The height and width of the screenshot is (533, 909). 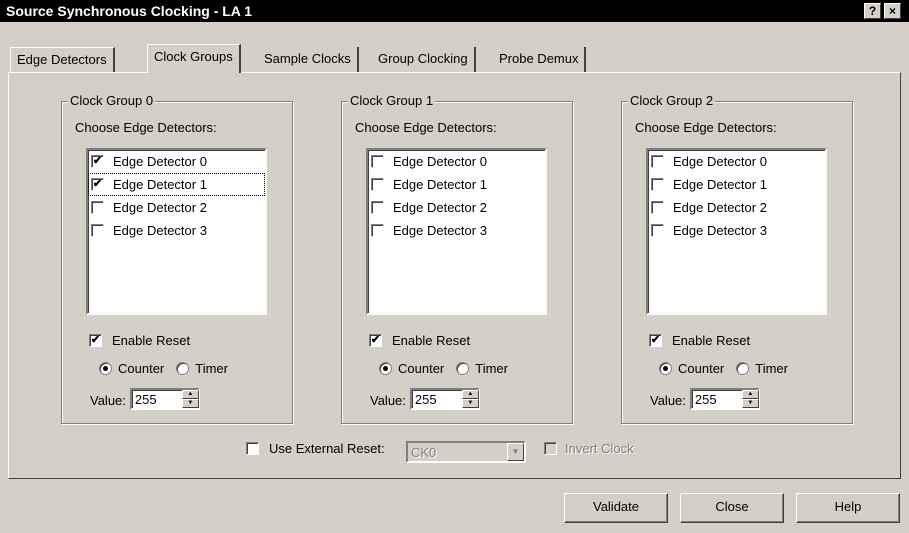 What do you see at coordinates (872, 11) in the screenshot?
I see `help-icon: ?` at bounding box center [872, 11].